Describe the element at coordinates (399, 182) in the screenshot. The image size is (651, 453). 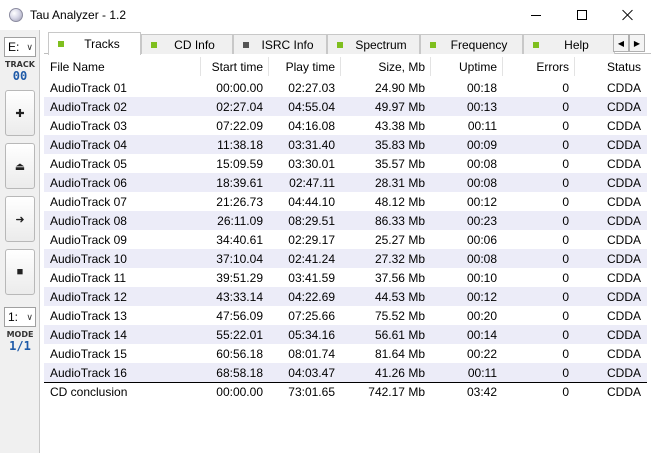
I see `cell-size: 28.31 Mb` at that location.